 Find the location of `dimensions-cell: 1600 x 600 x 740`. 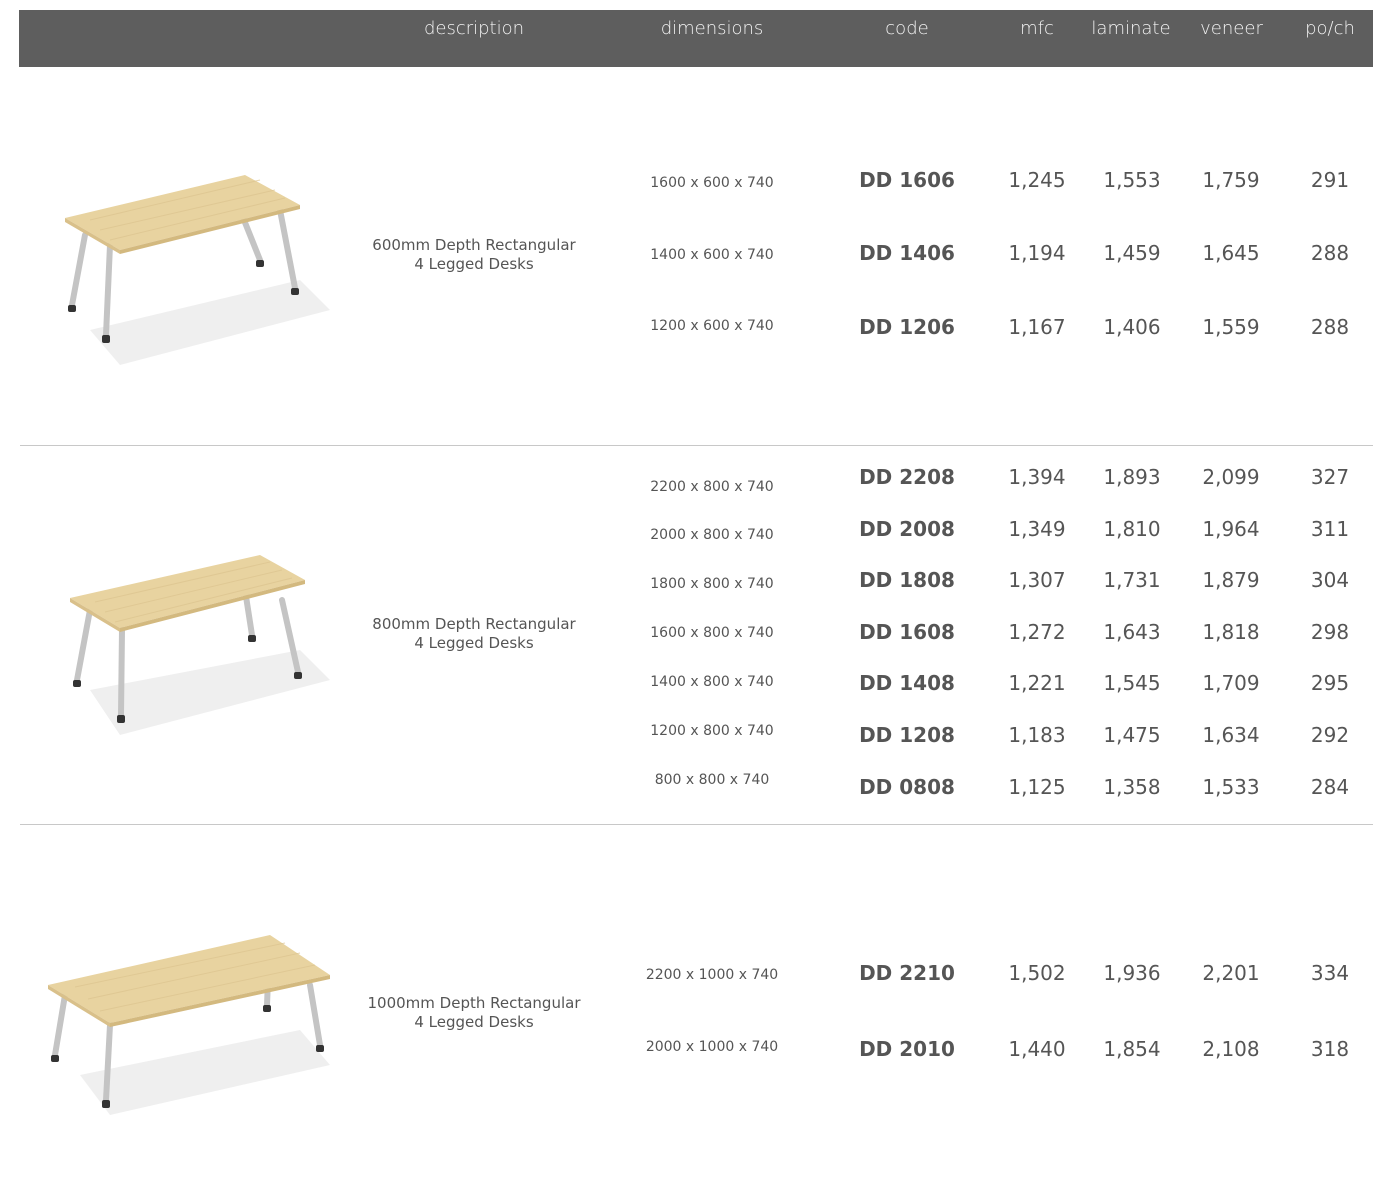

dimensions-cell: 1600 x 600 x 740 is located at coordinates (712, 183).